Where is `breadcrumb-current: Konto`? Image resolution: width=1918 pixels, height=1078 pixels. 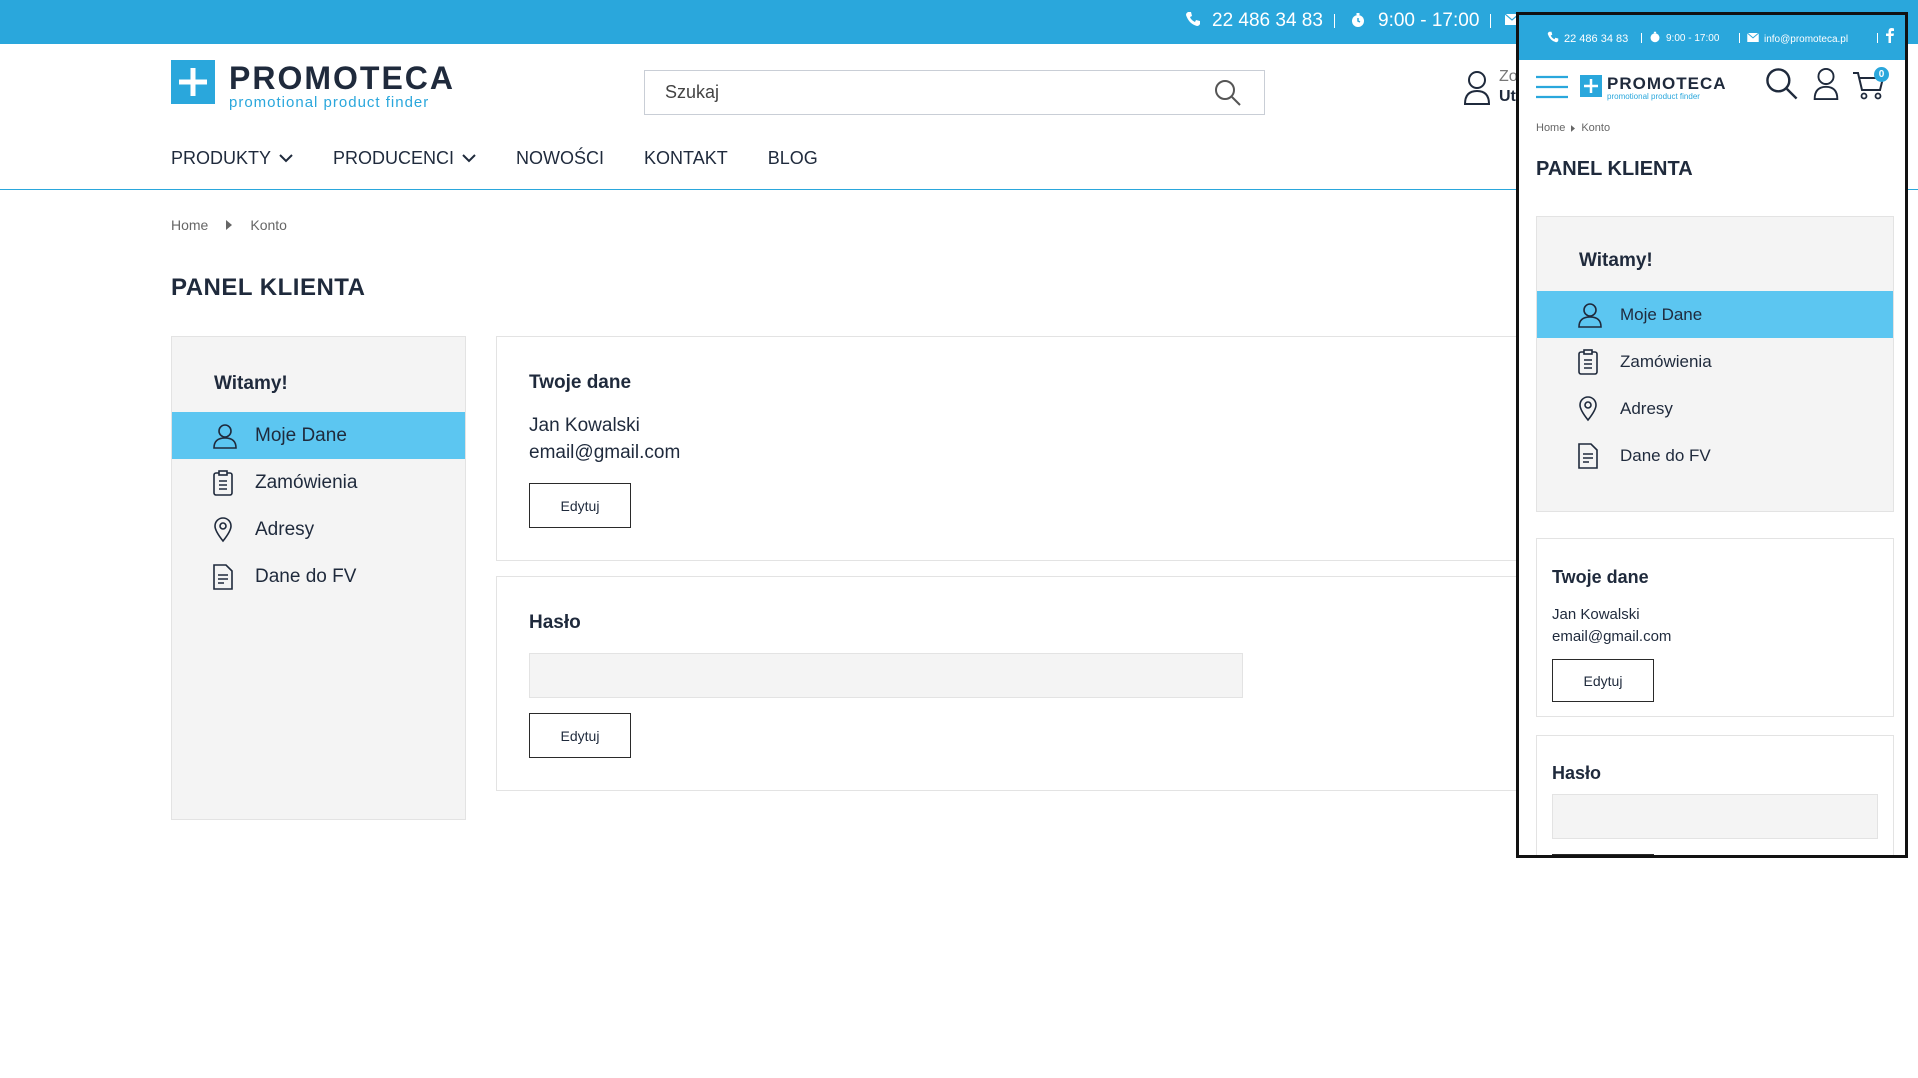
breadcrumb-current: Konto is located at coordinates (1596, 128).